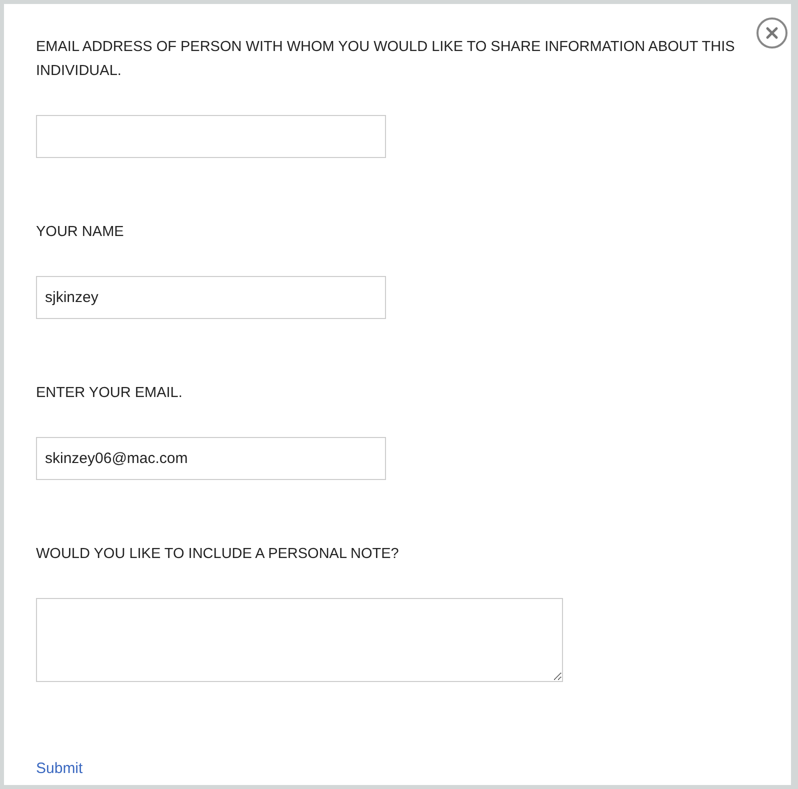 The image size is (798, 789). What do you see at coordinates (211, 297) in the screenshot?
I see `input-field: sjkinzey` at bounding box center [211, 297].